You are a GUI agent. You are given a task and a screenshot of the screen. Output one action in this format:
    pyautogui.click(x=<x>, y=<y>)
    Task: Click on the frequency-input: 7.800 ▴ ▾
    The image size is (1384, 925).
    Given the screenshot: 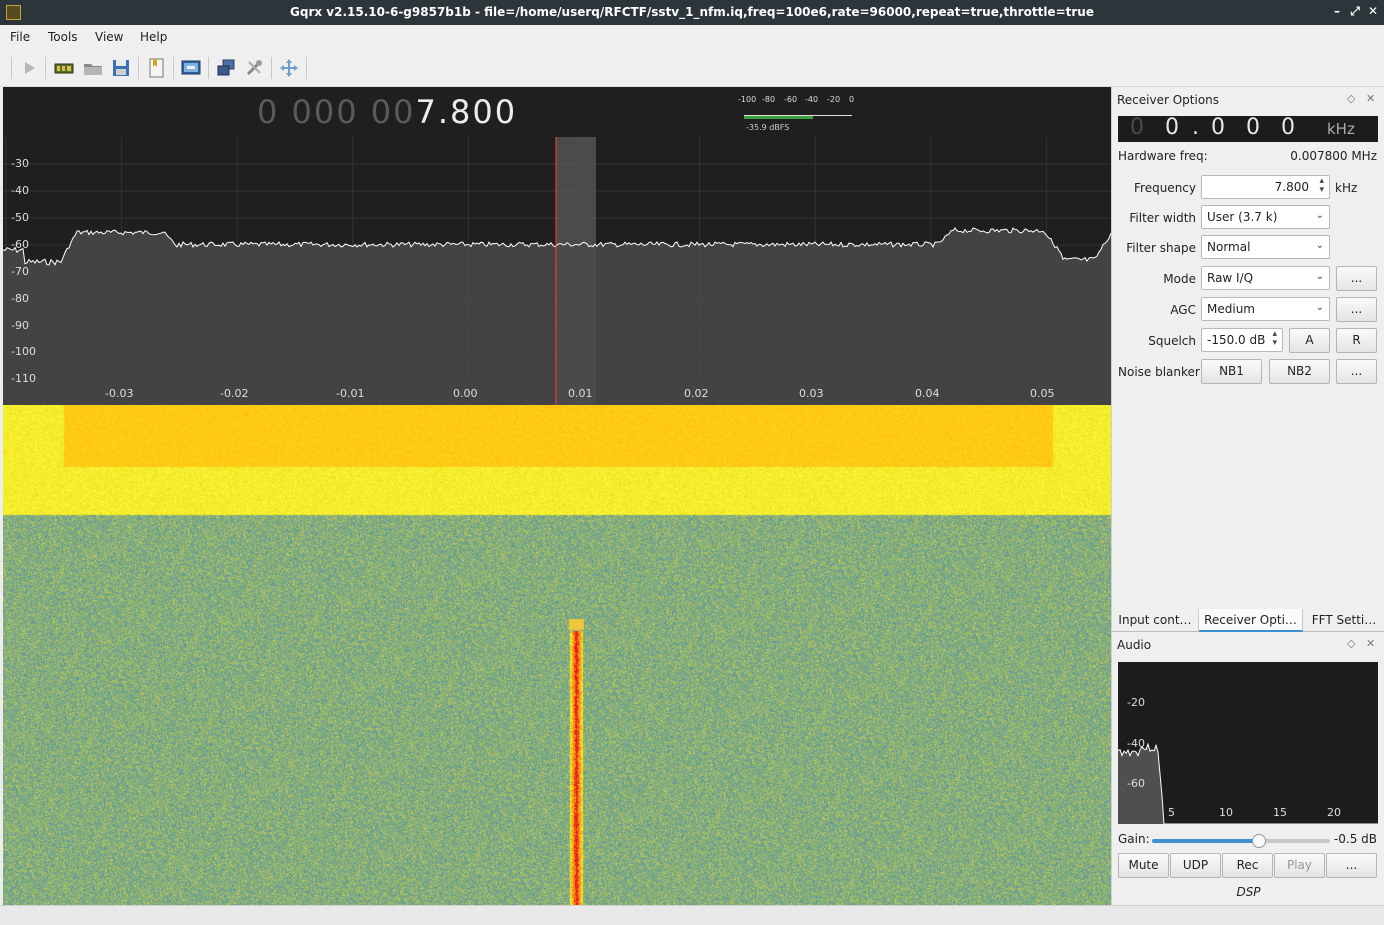 What is the action you would take?
    pyautogui.click(x=1265, y=187)
    